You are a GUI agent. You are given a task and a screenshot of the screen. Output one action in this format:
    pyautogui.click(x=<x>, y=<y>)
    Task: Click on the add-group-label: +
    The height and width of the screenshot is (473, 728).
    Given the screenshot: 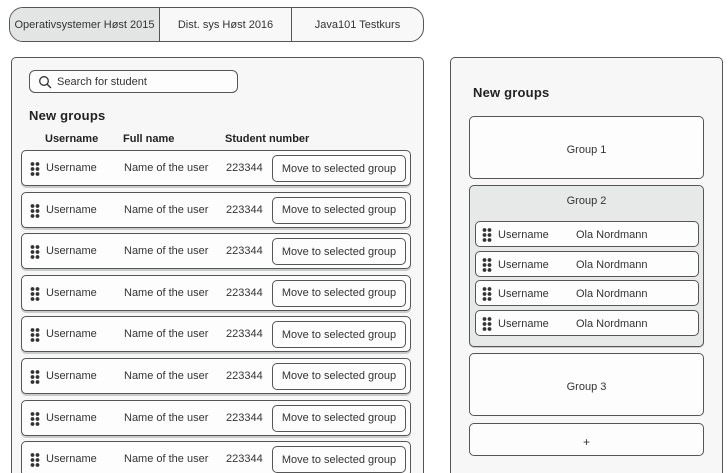 What is the action you would take?
    pyautogui.click(x=586, y=442)
    